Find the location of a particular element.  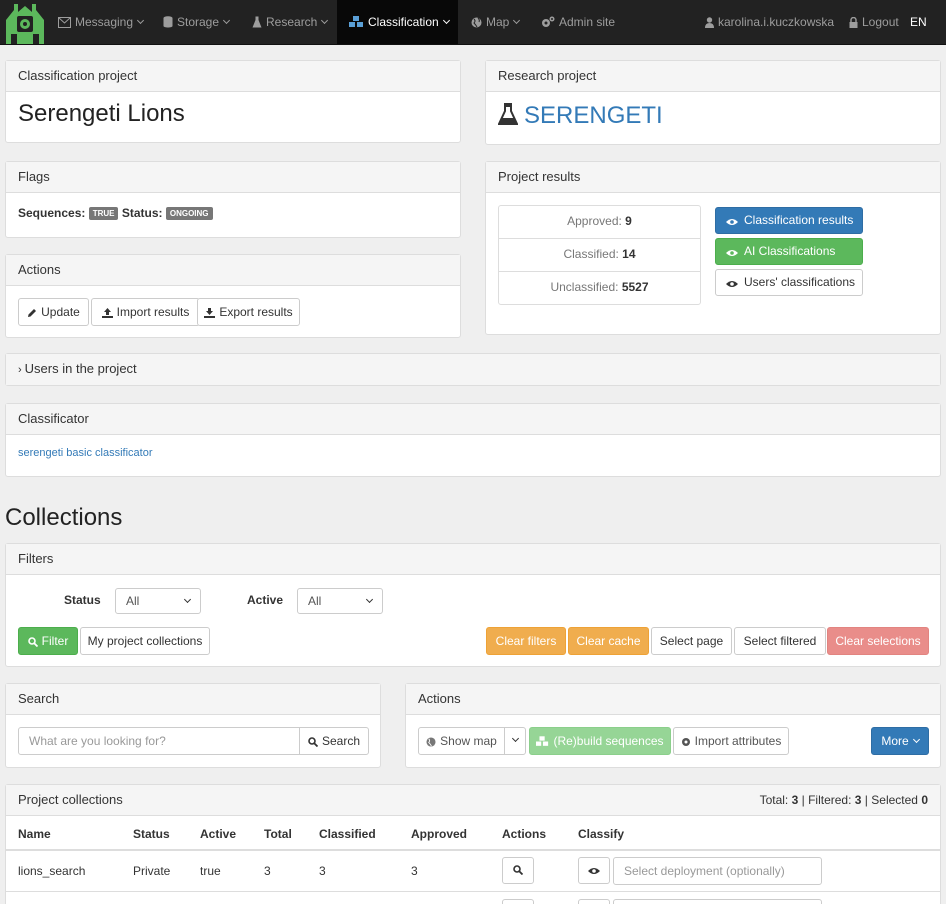

clear-selections-button: Clear selections is located at coordinates (878, 641).